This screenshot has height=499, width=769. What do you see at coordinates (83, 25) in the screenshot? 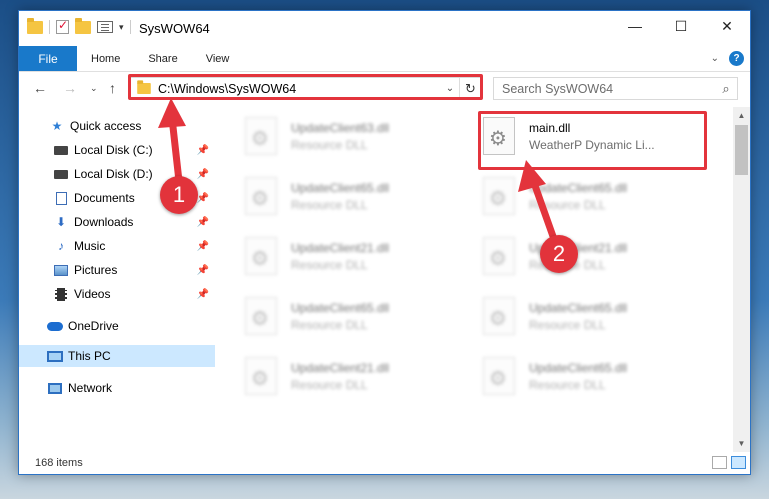
I see `new-folder-icon` at bounding box center [83, 25].